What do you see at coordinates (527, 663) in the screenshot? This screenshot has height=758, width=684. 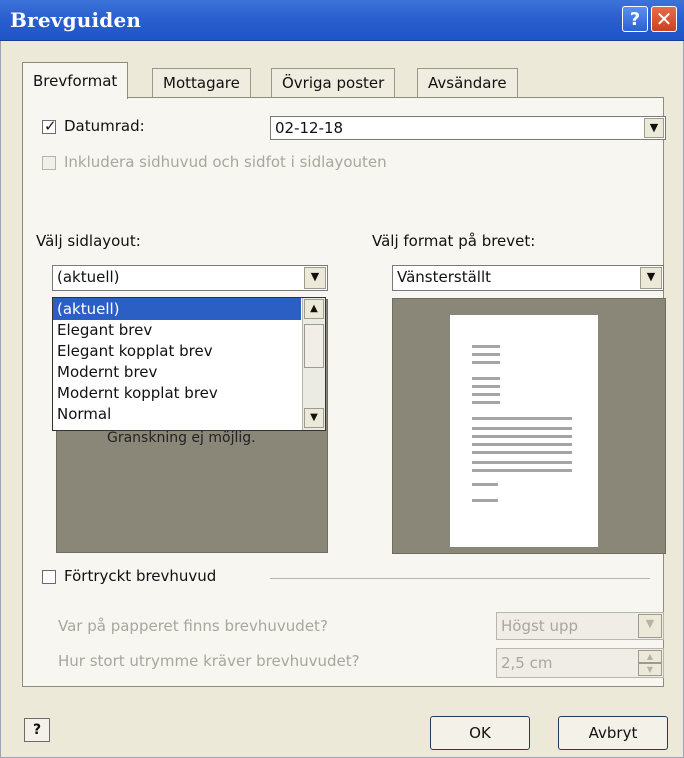 I see `letterhead-space-value: 2,5 cm` at bounding box center [527, 663].